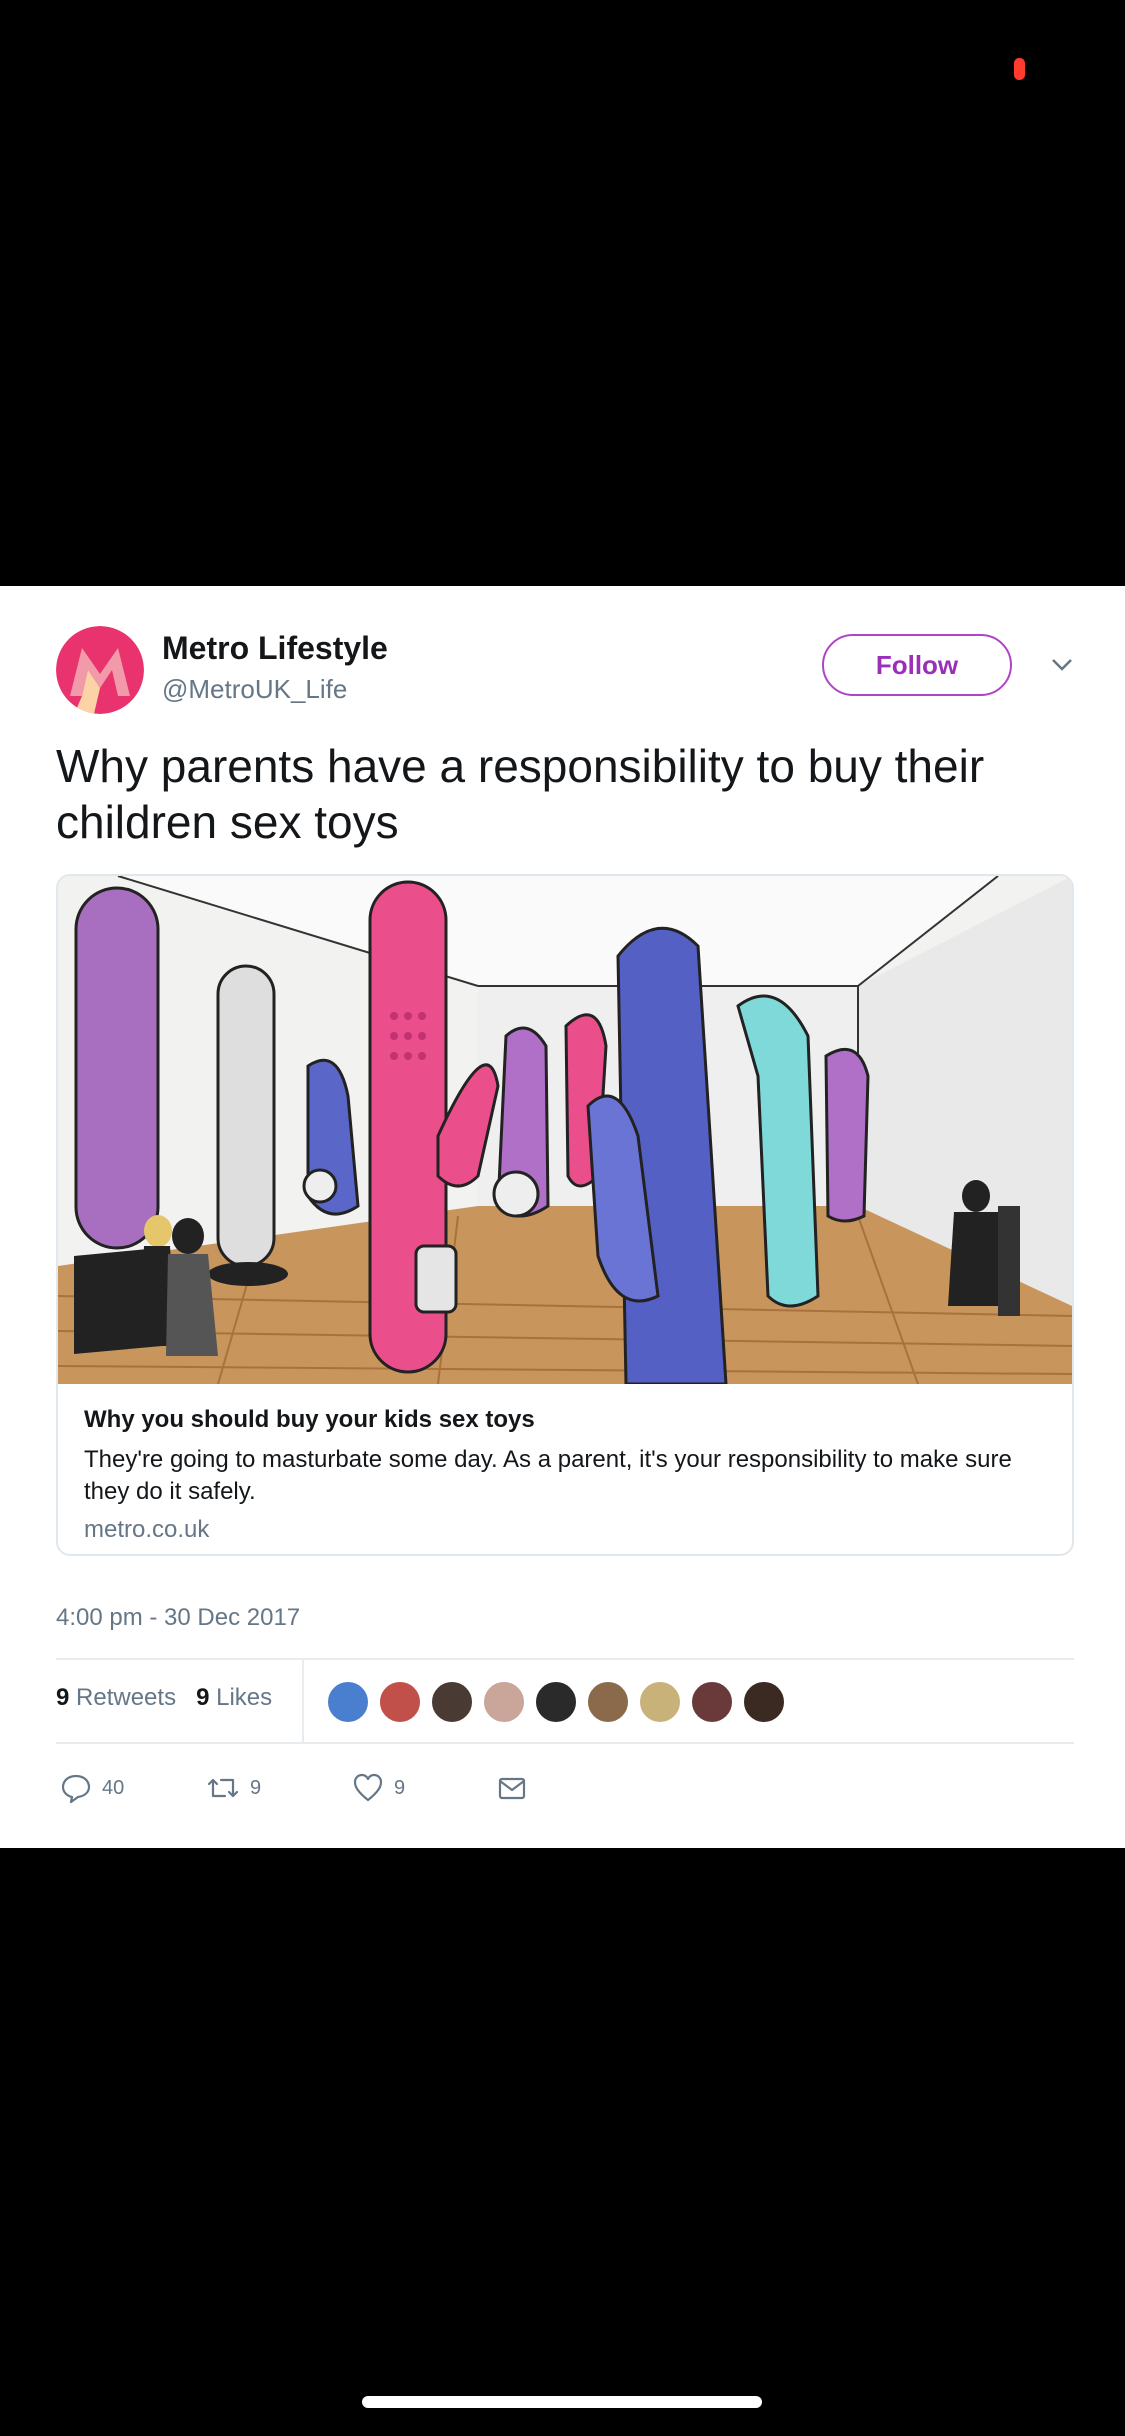 Image resolution: width=1125 pixels, height=2436 pixels. Describe the element at coordinates (368, 1787) in the screenshot. I see `heart-icon` at that location.